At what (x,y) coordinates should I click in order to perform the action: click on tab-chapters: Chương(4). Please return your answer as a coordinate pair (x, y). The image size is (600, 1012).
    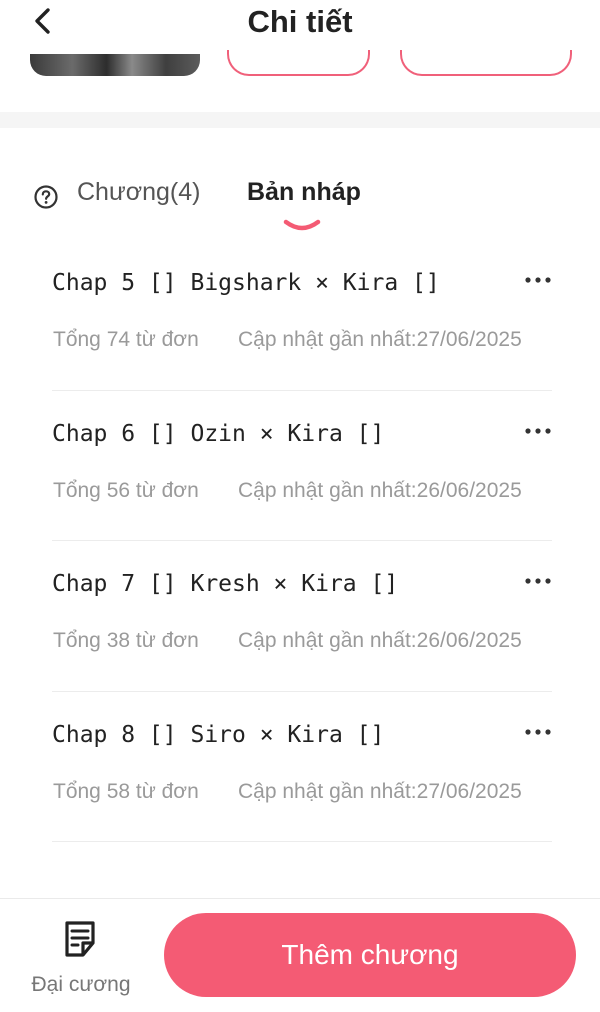
    Looking at the image, I should click on (138, 192).